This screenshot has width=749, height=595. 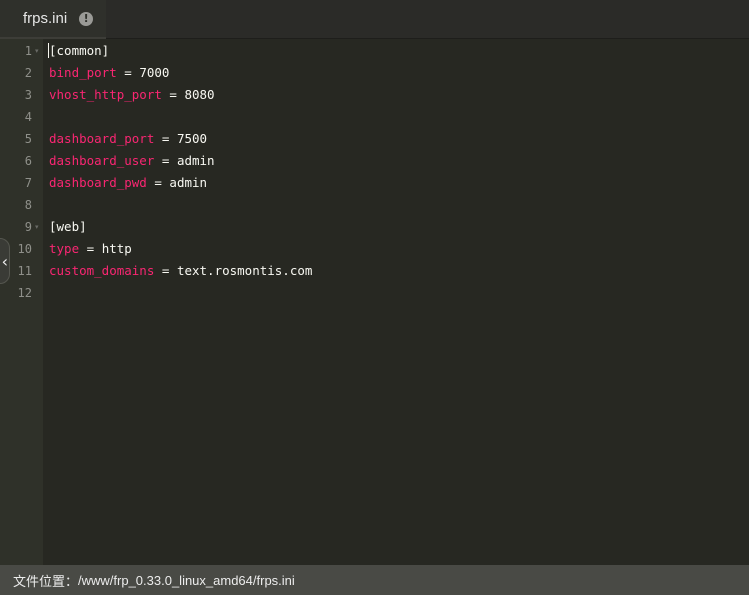 I want to click on code-line: dashboard_port = 7500, so click(x=128, y=139).